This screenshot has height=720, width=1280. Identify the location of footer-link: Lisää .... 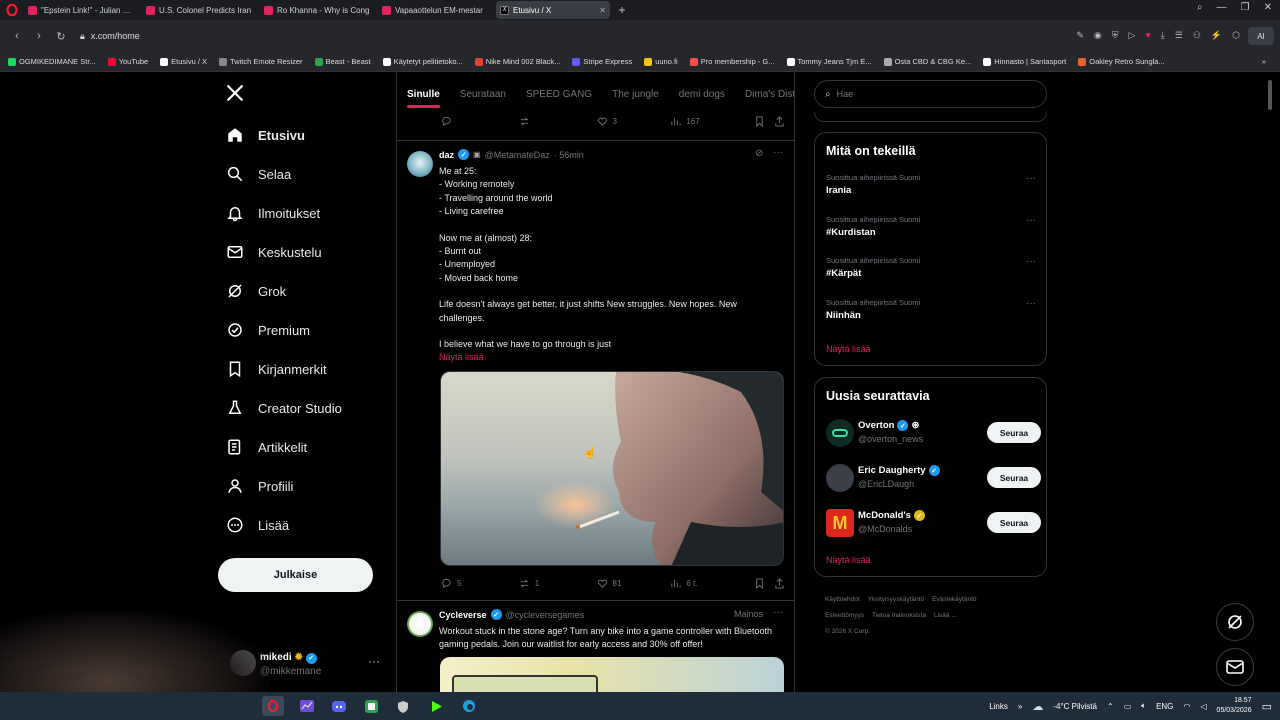
(945, 615).